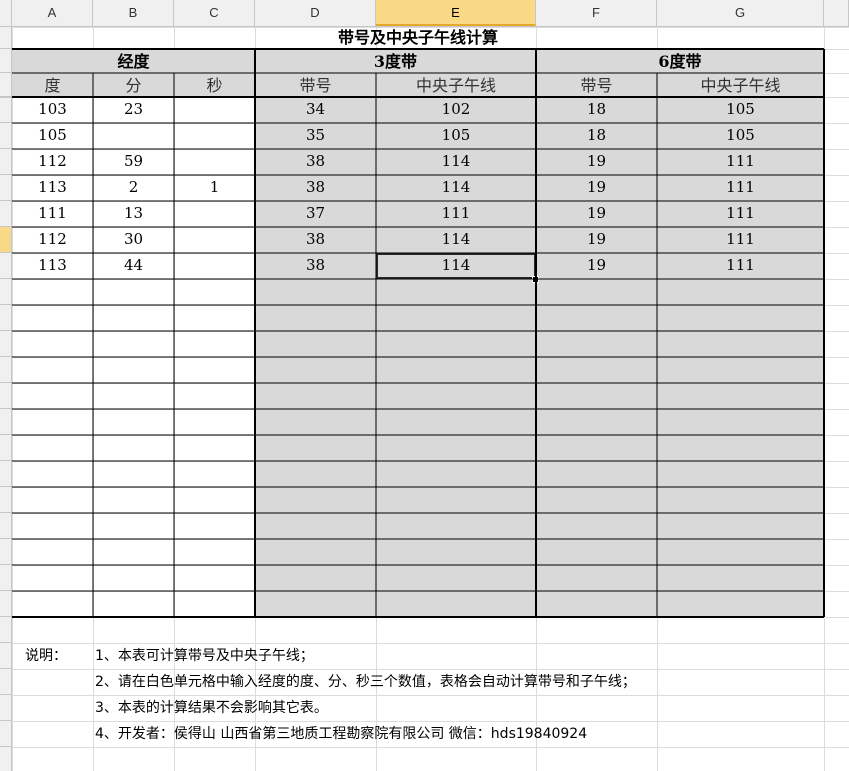  What do you see at coordinates (46, 656) in the screenshot?
I see `notes-label: 说明：` at bounding box center [46, 656].